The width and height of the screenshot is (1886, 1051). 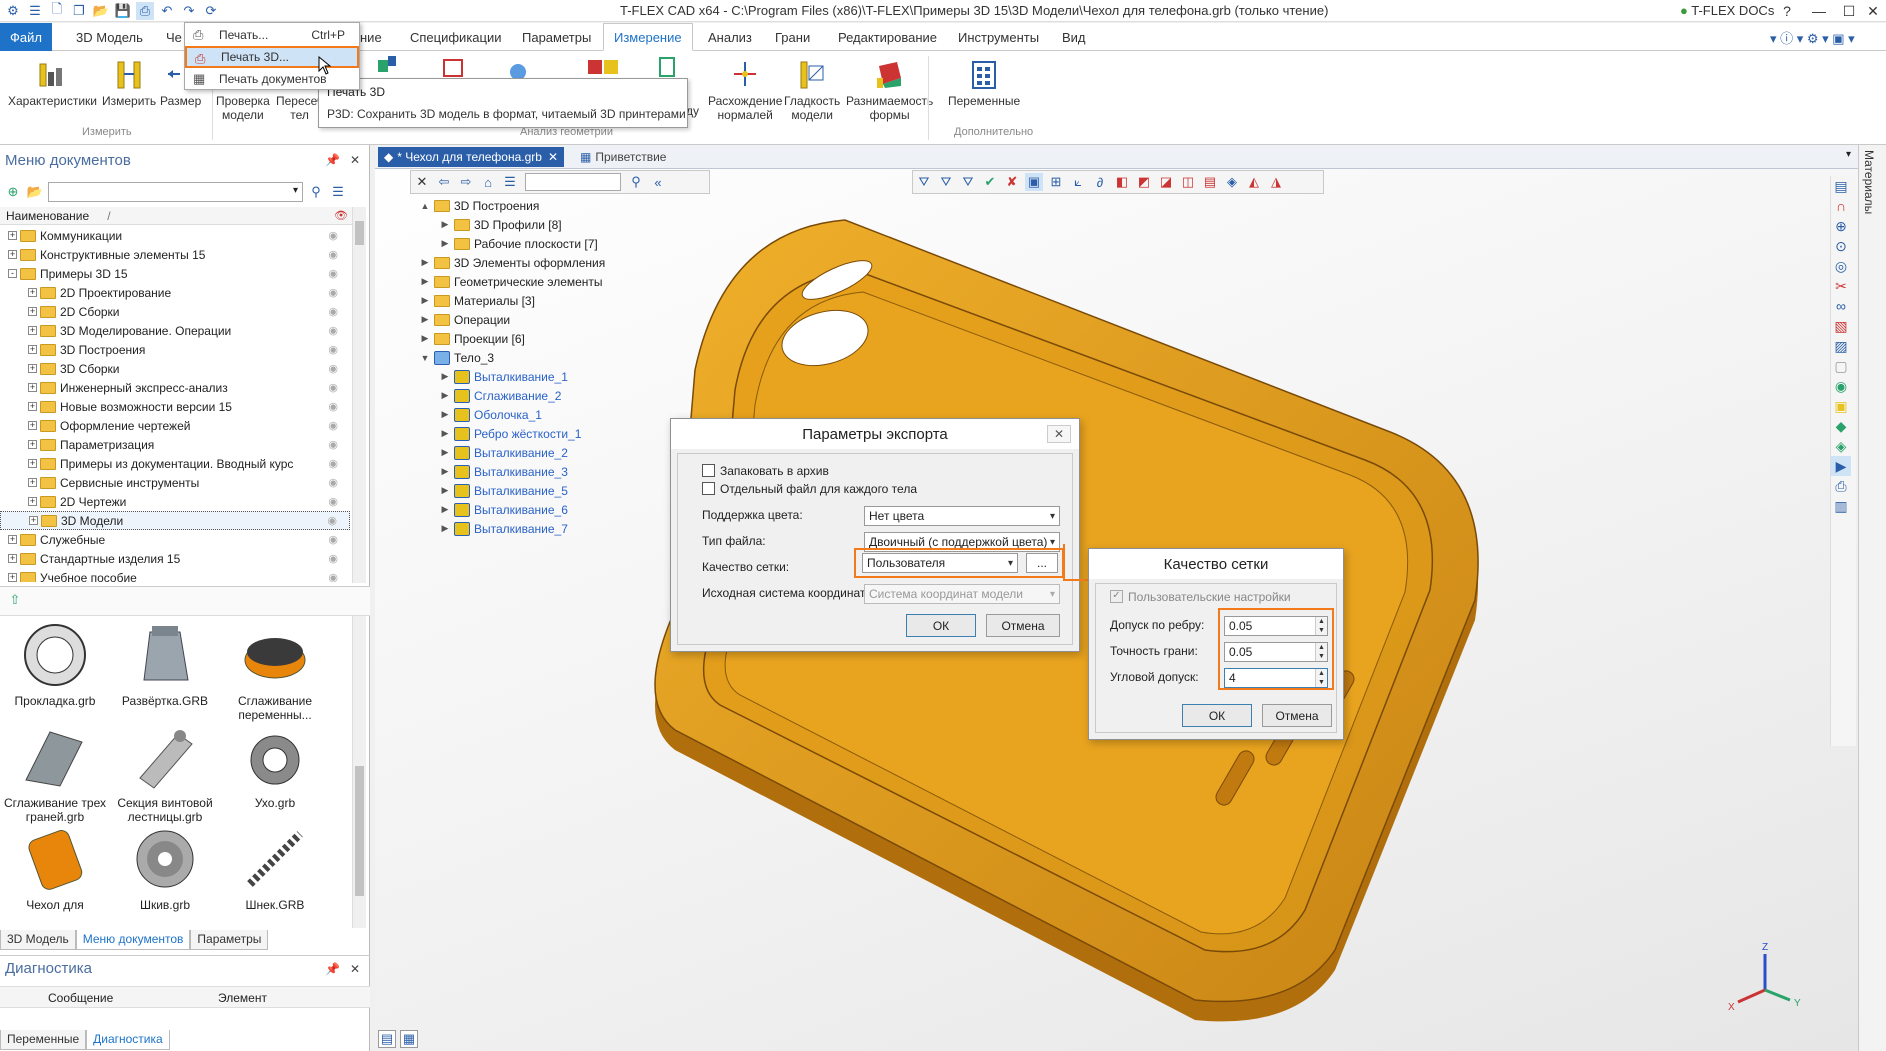 What do you see at coordinates (175, 558) in the screenshot?
I see `tree-item: + Стандартные изделия 15 ◉` at bounding box center [175, 558].